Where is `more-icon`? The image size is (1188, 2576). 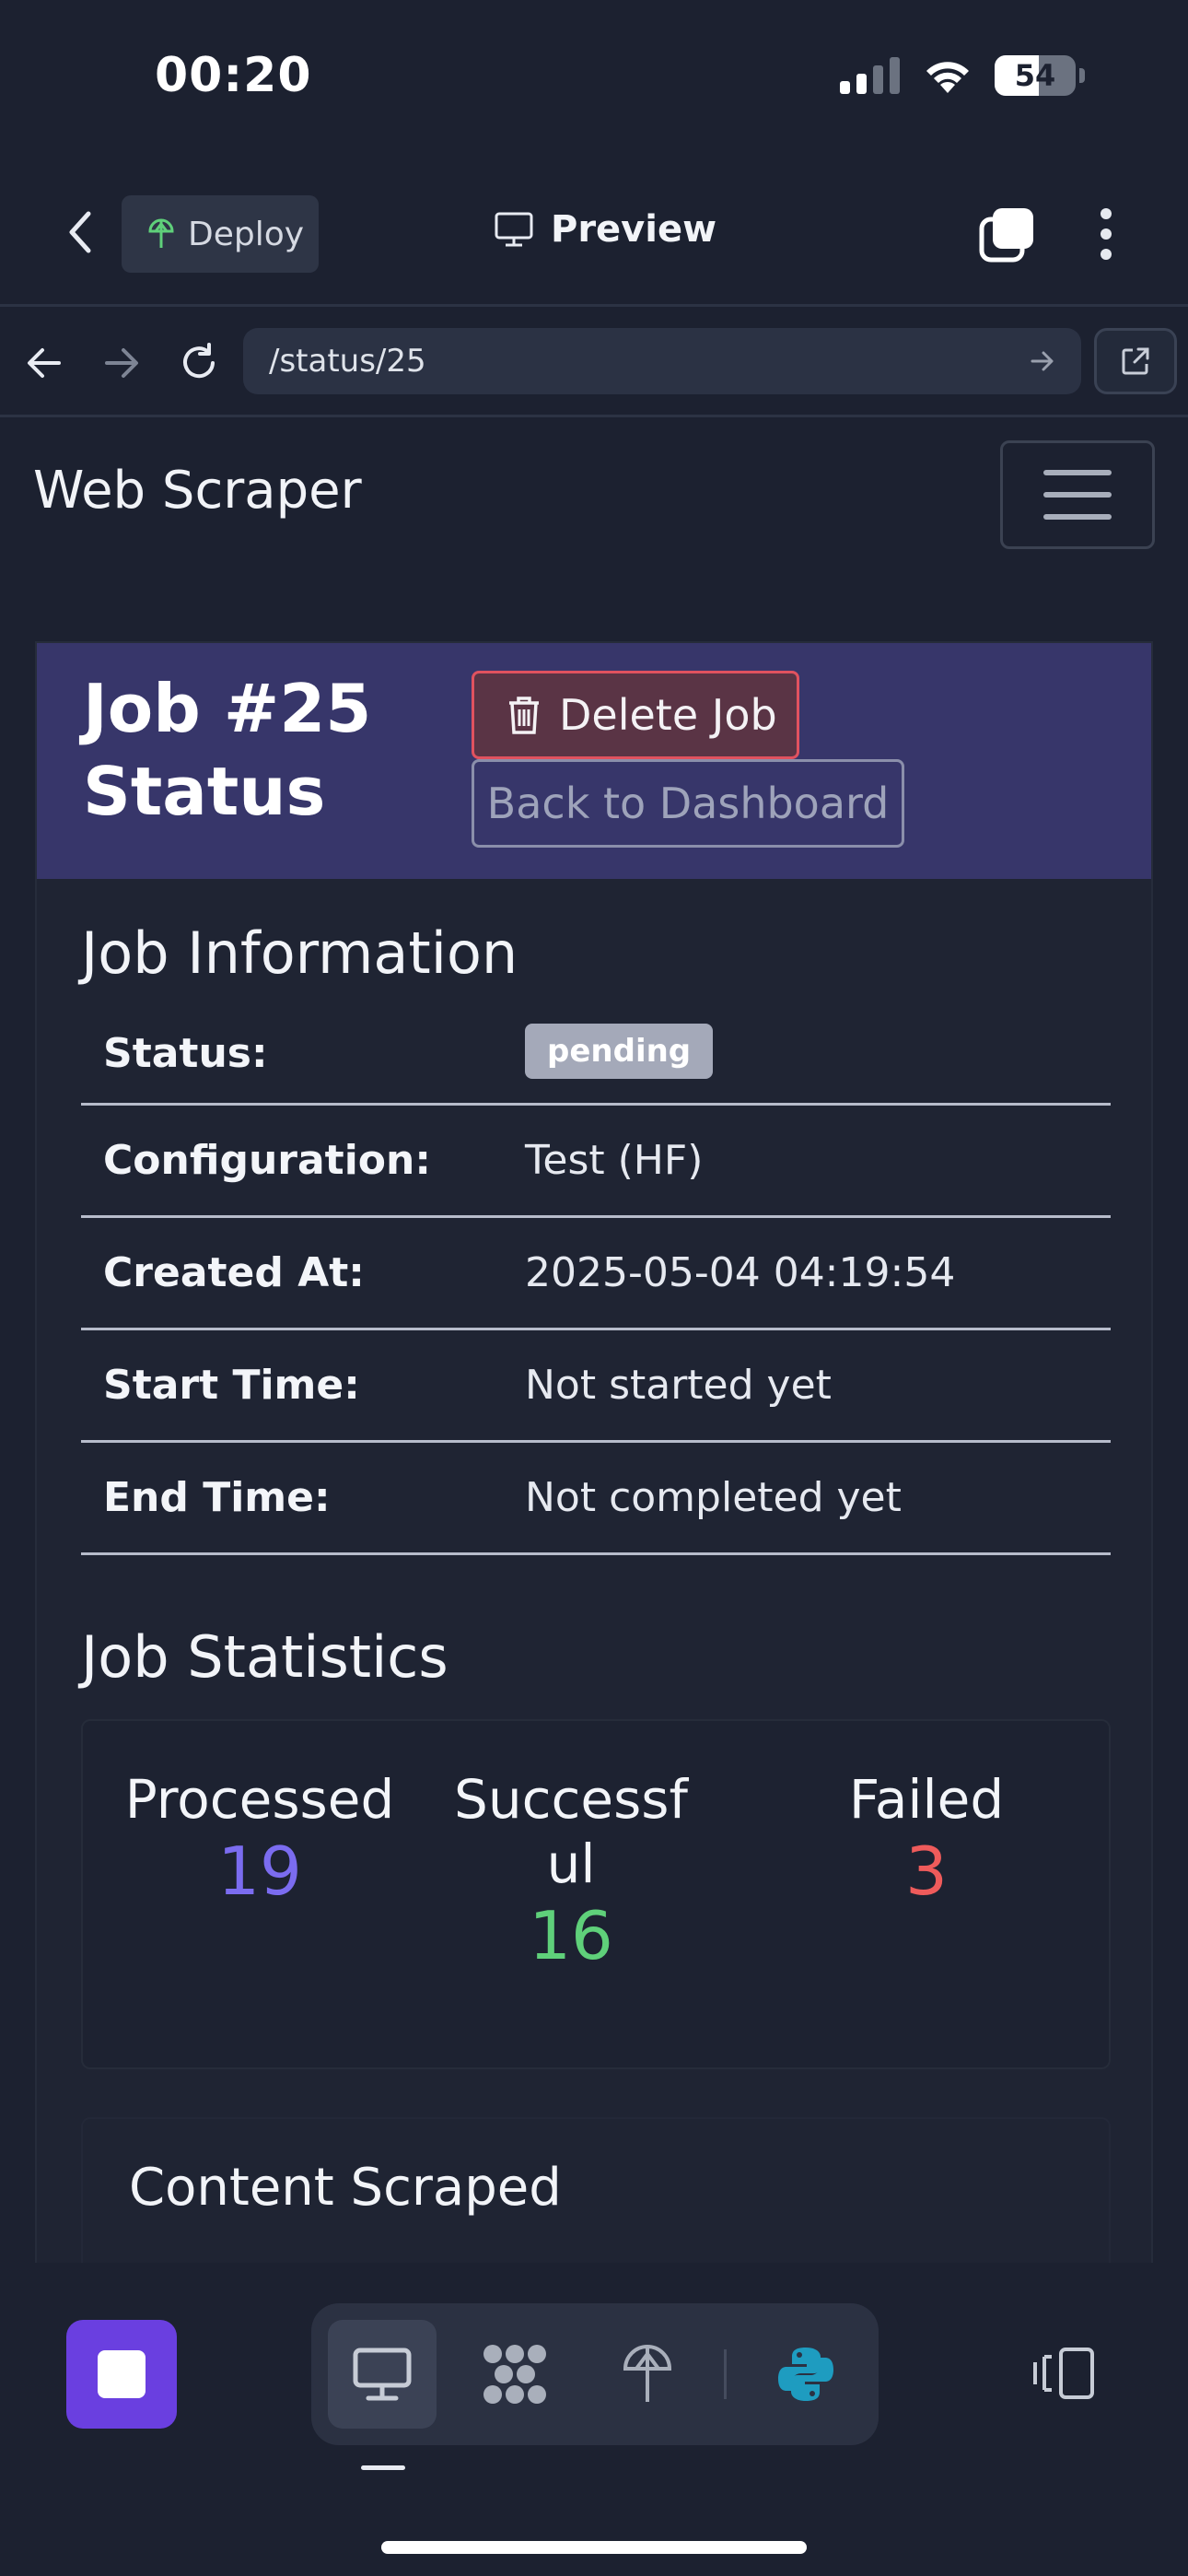 more-icon is located at coordinates (1106, 213).